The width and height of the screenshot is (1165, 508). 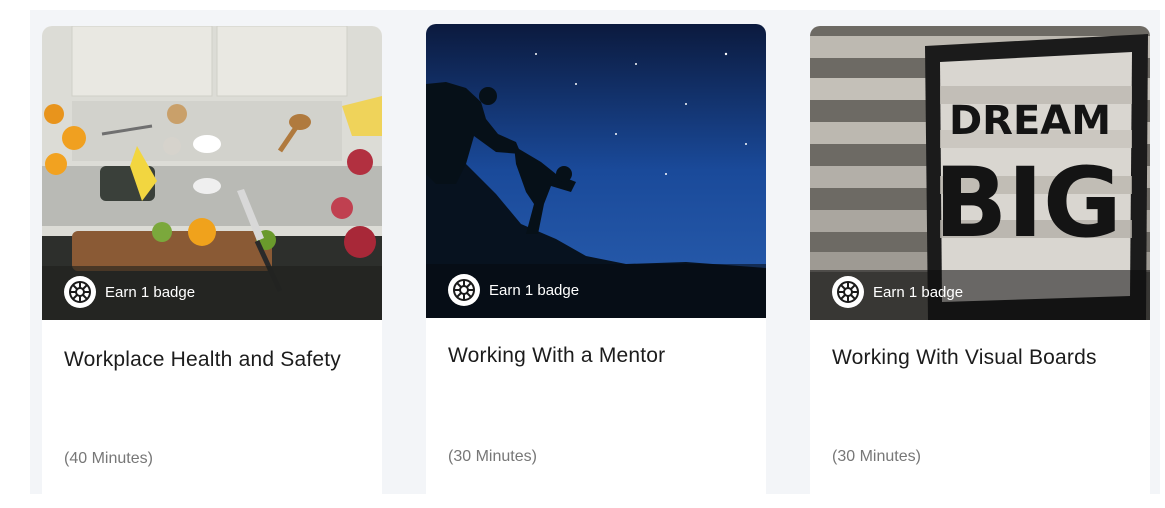 What do you see at coordinates (1030, 121) in the screenshot?
I see `sign-text-dream: DREAM` at bounding box center [1030, 121].